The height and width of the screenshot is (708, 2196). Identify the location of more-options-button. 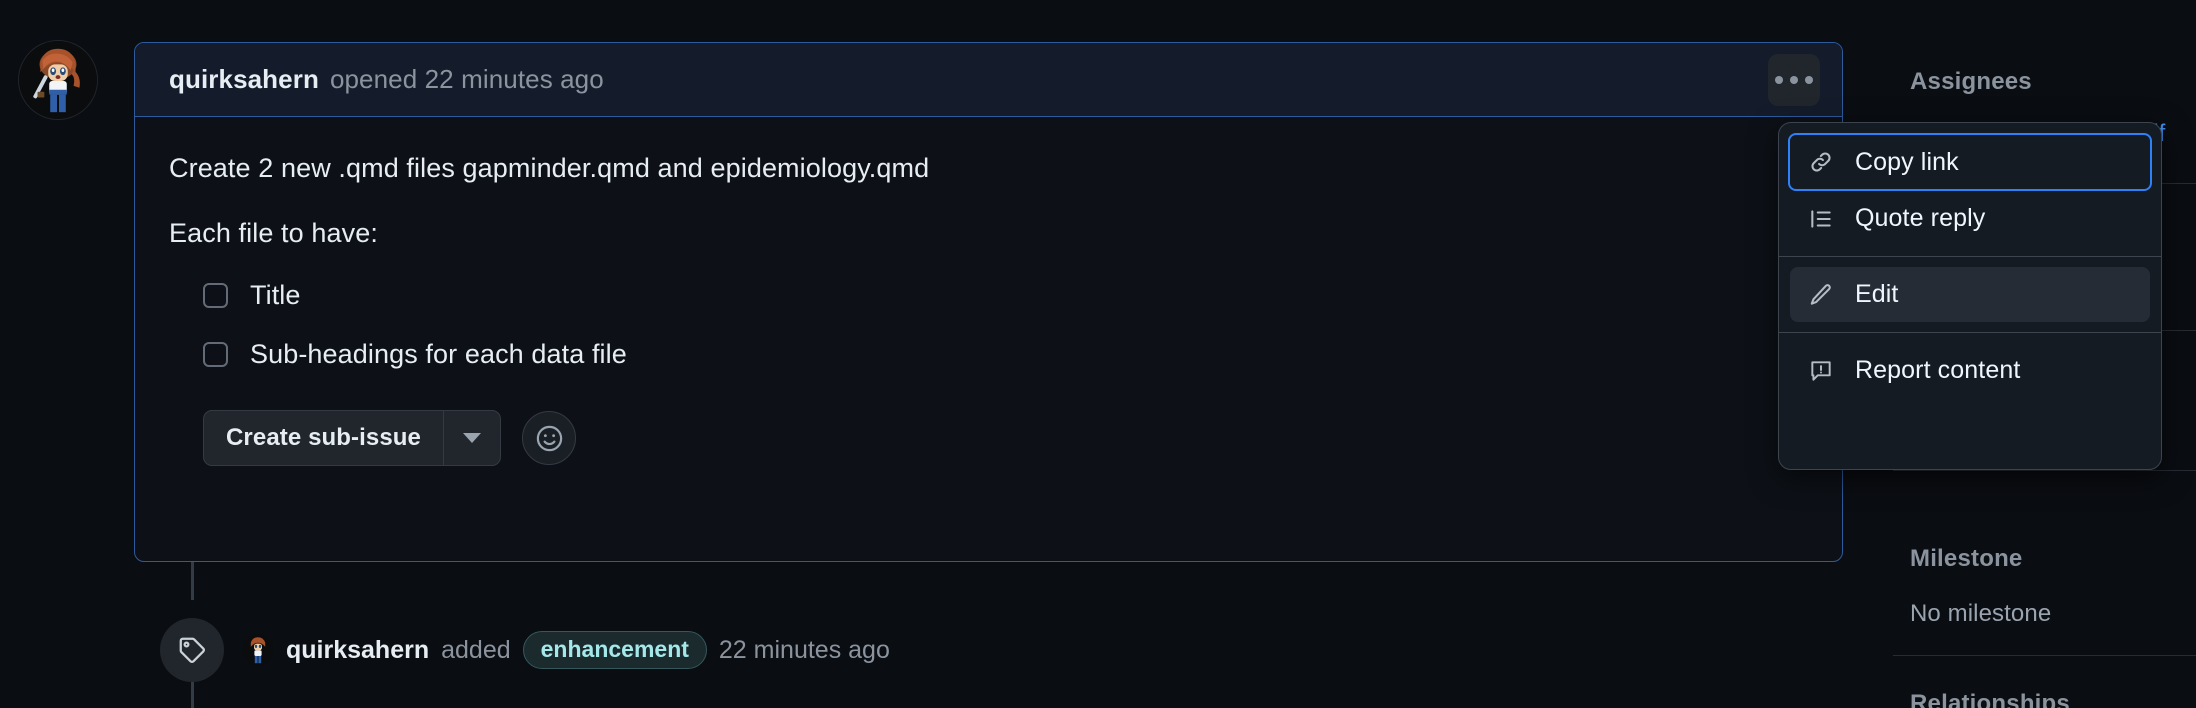
(1794, 79).